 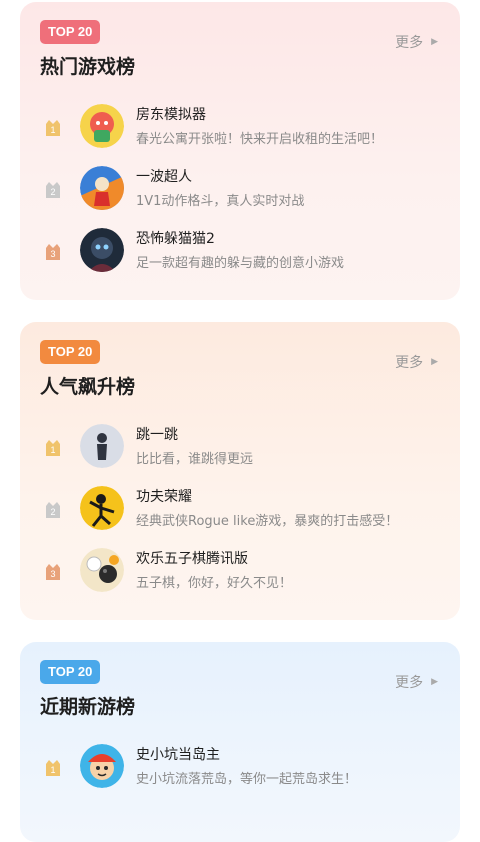 What do you see at coordinates (102, 766) in the screenshot?
I see `island-owner-game-icon` at bounding box center [102, 766].